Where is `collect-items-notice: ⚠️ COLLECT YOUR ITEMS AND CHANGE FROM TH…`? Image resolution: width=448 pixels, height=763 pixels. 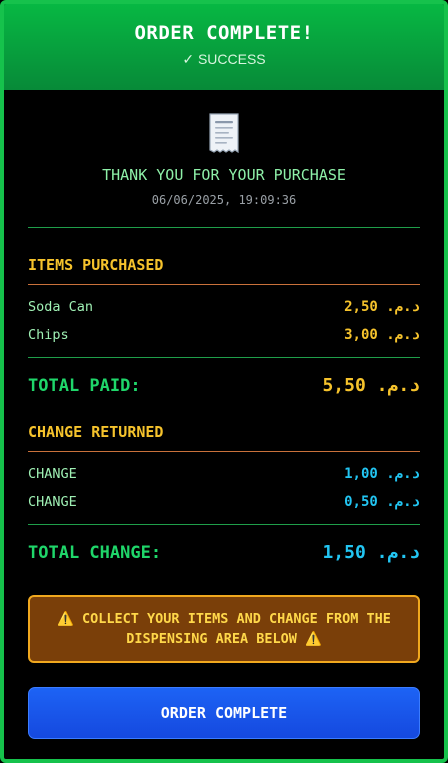
collect-items-notice: ⚠️ COLLECT YOUR ITEMS AND CHANGE FROM TH… is located at coordinates (224, 629).